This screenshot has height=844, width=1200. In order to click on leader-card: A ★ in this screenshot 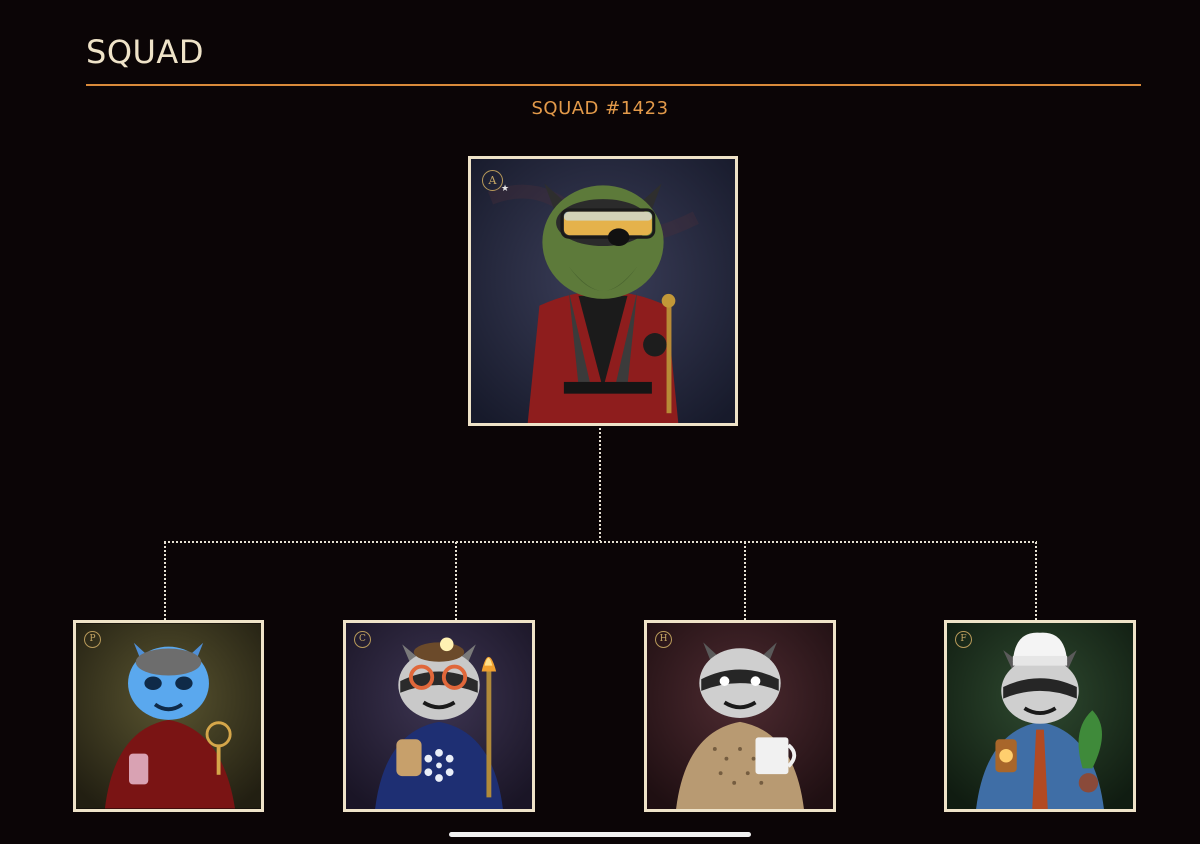, I will do `click(603, 291)`.